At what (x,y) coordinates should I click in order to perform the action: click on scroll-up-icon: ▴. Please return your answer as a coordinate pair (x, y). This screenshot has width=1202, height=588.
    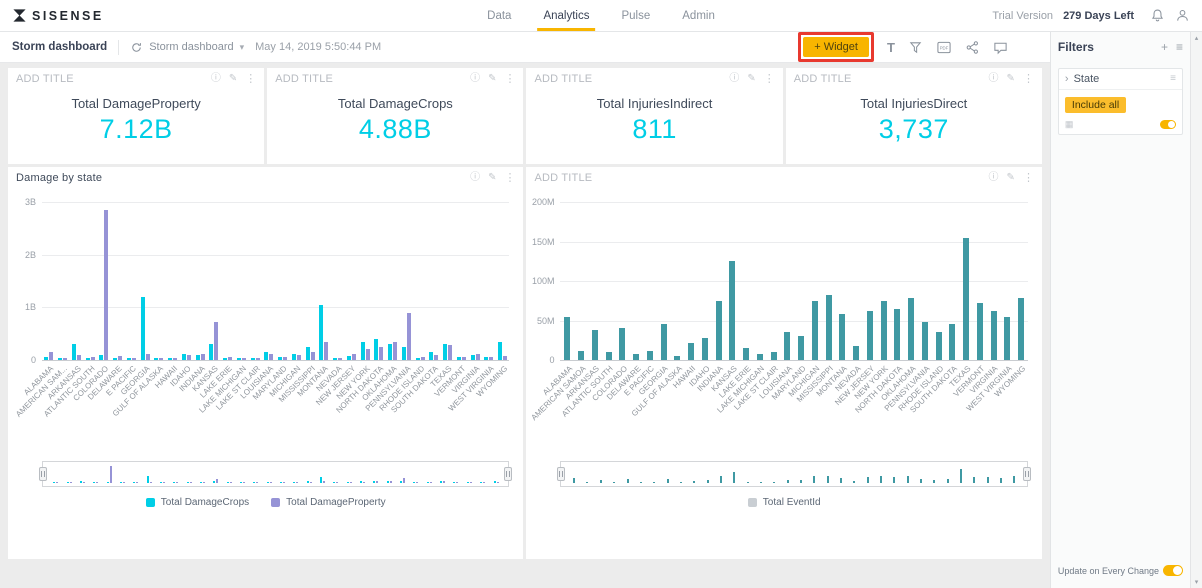
    Looking at the image, I should click on (1197, 38).